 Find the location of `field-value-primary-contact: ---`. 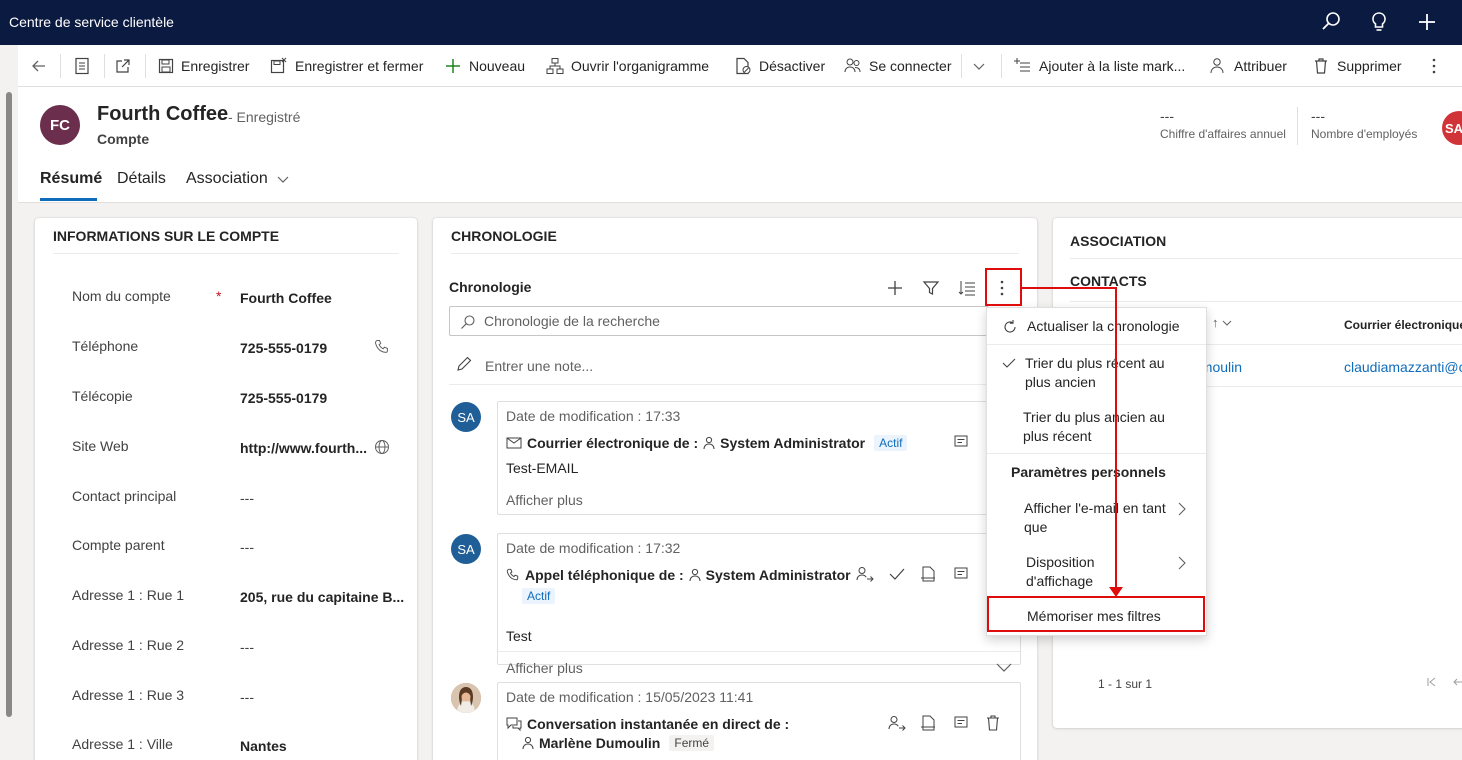

field-value-primary-contact: --- is located at coordinates (247, 498).